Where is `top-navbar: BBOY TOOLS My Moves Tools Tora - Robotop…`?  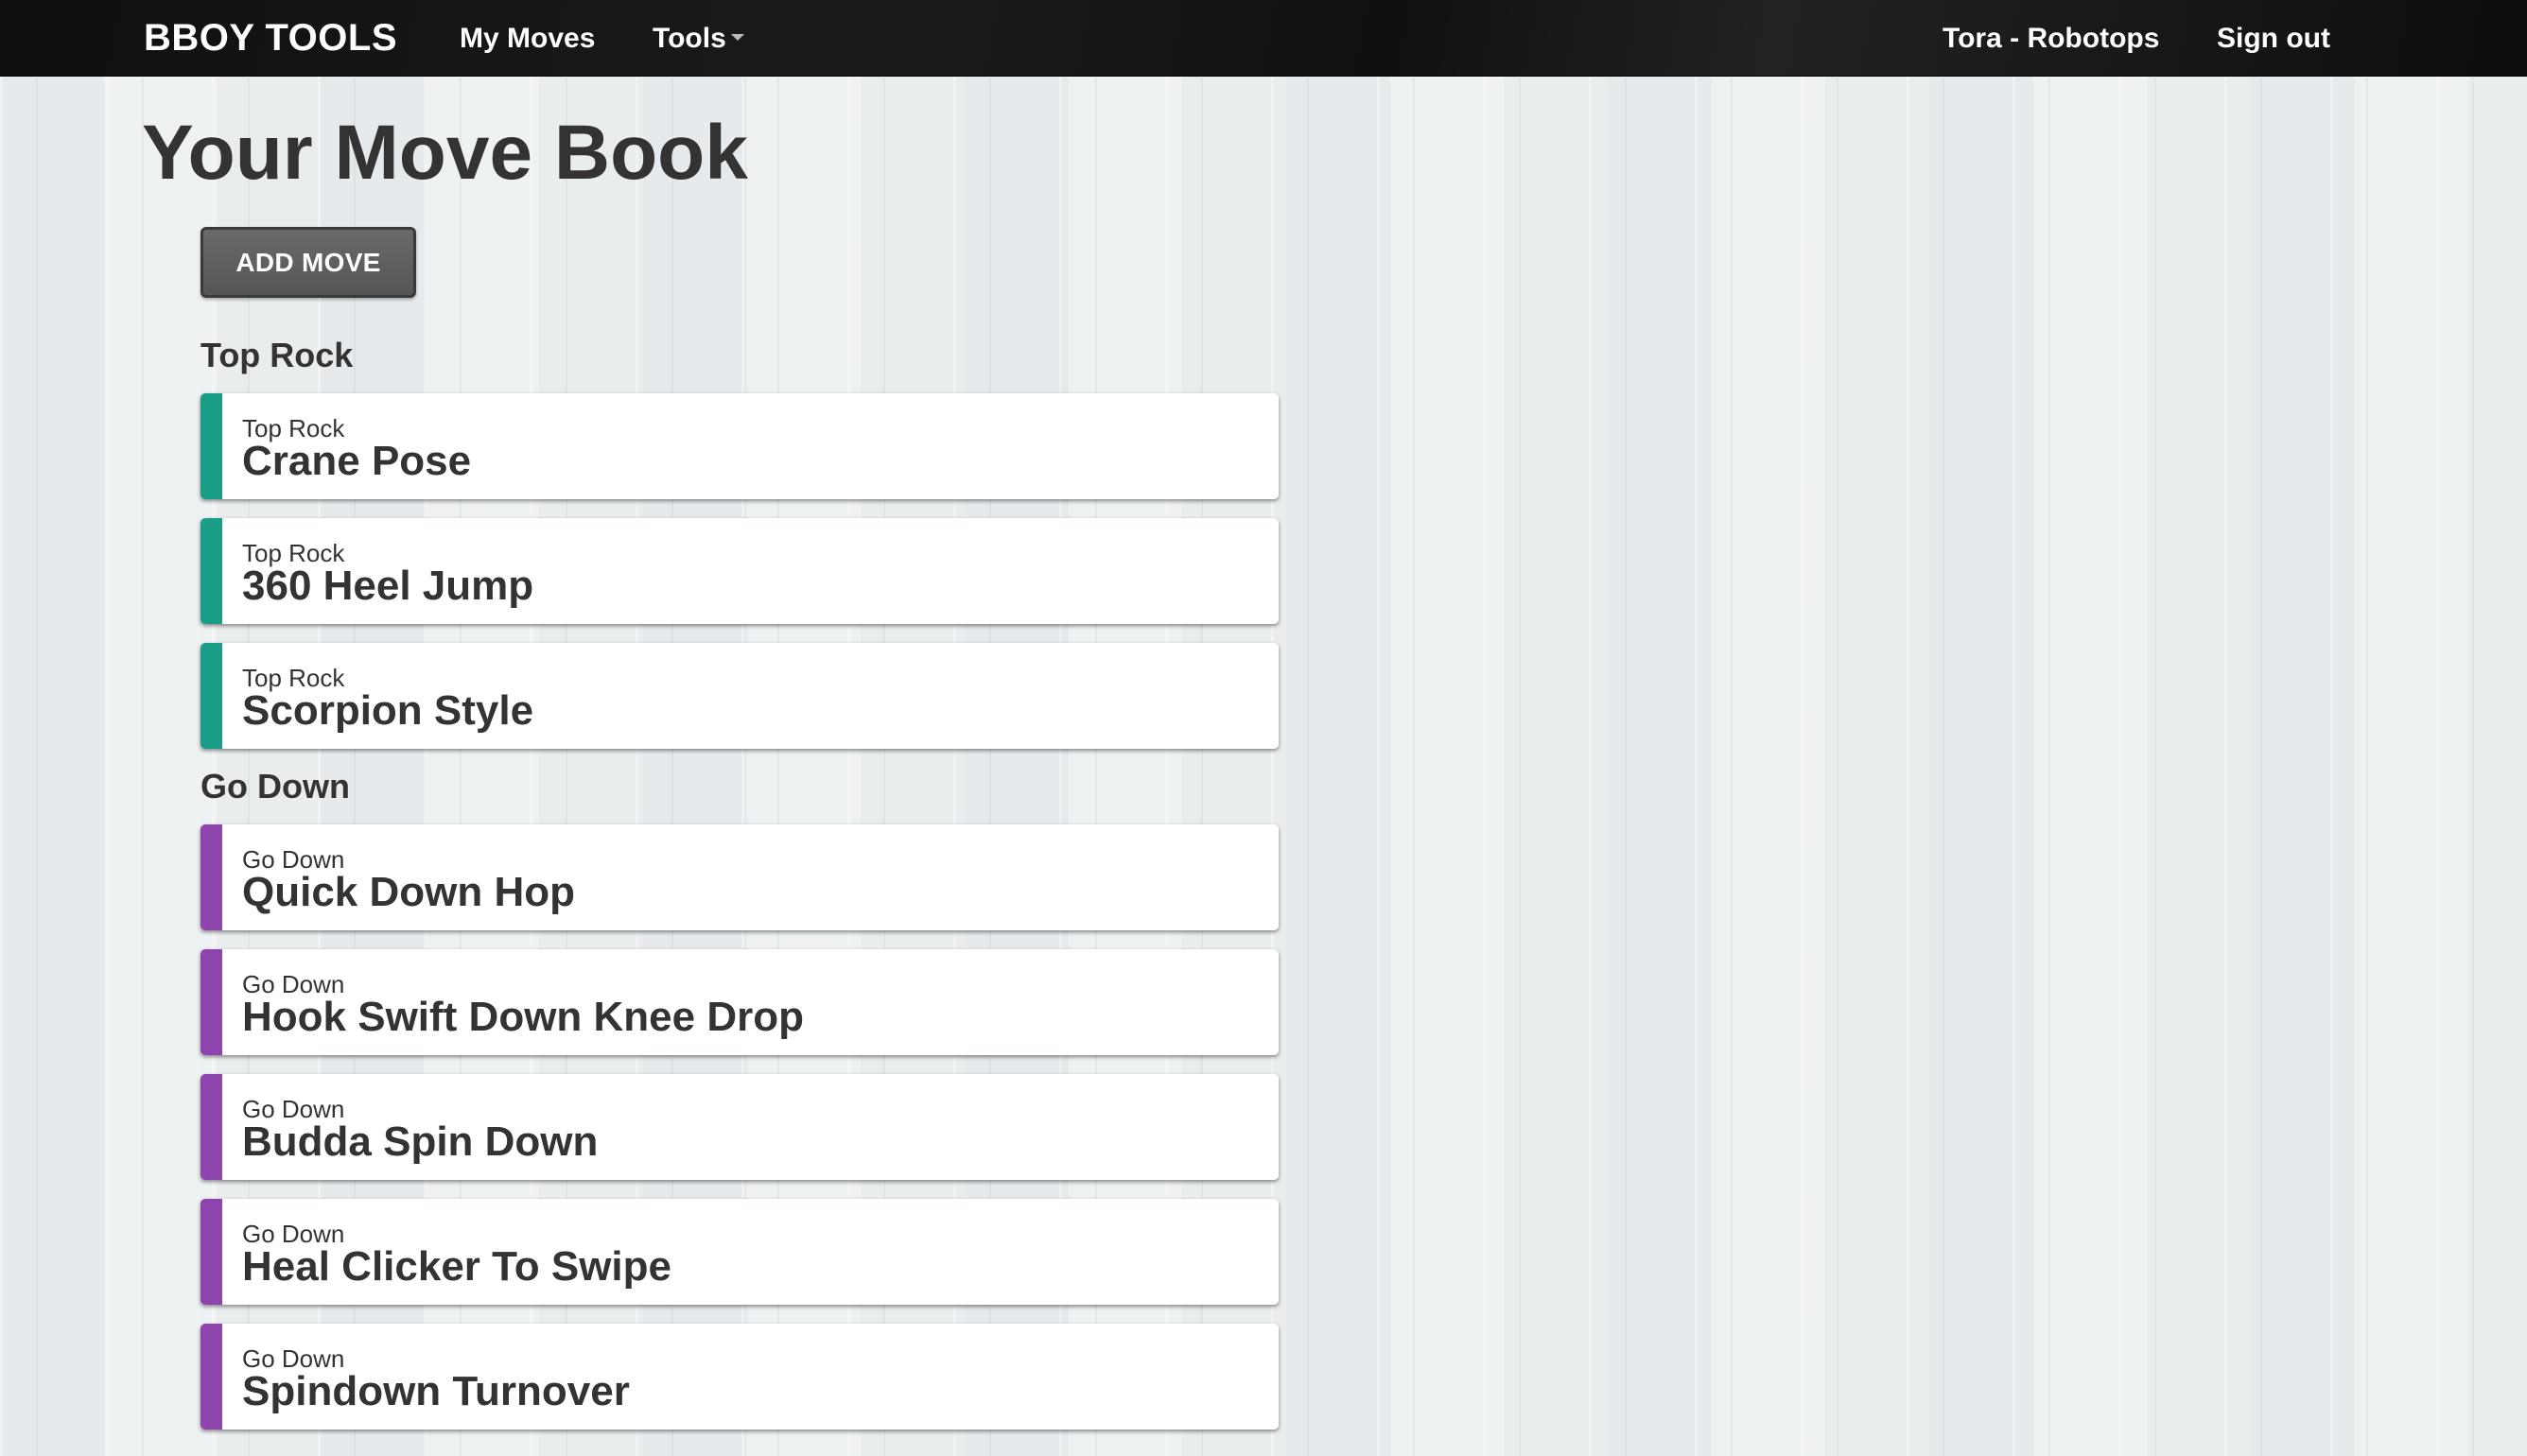
top-navbar: BBOY TOOLS My Moves Tools Tora - Robotop… is located at coordinates (1263, 38).